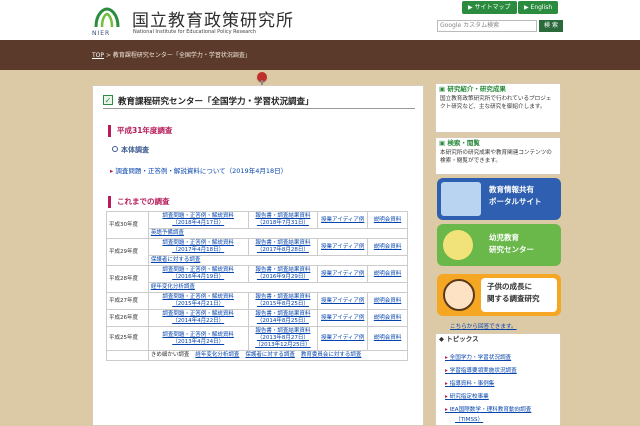 This screenshot has width=640, height=426. I want to click on subsection-heading: 本体調査, so click(130, 150).